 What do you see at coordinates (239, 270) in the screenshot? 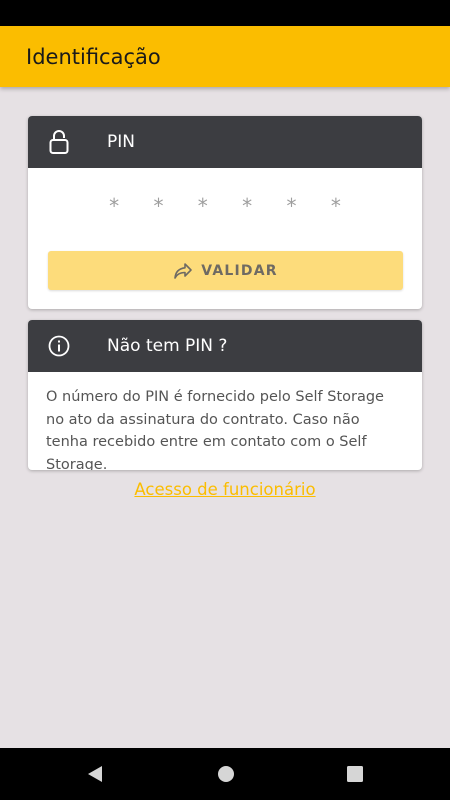
I see `validate-button-label: VALIDAR` at bounding box center [239, 270].